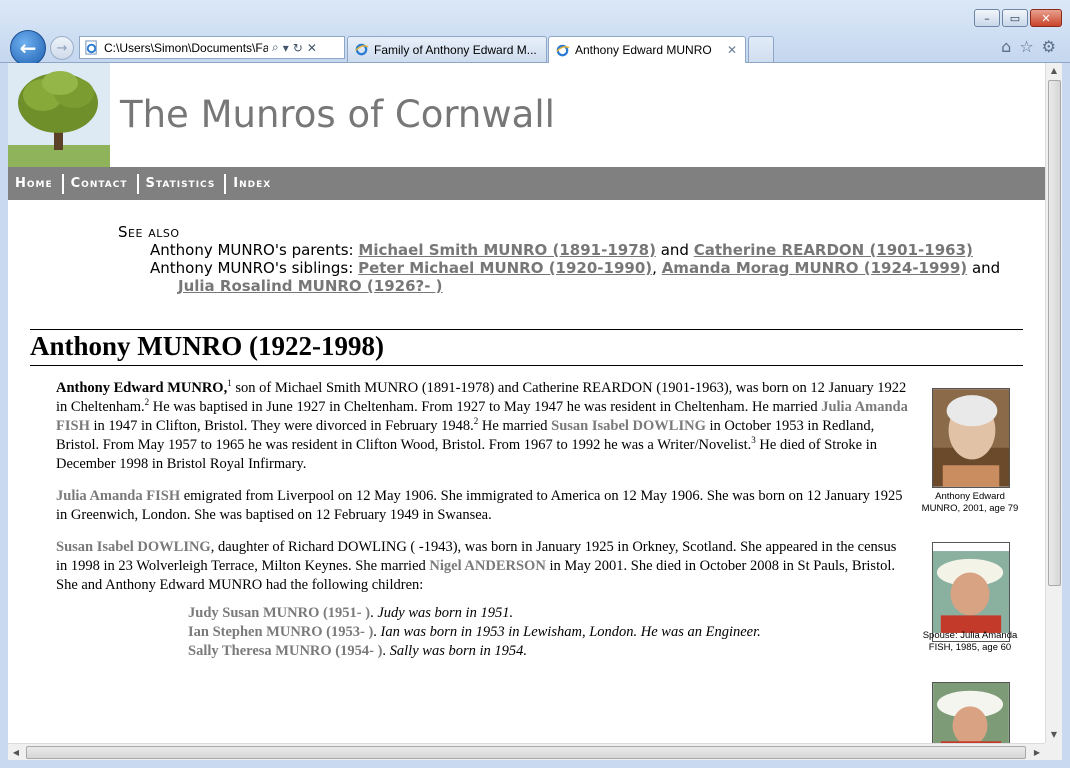  I want to click on scroll-right-icon: ▶, so click(1037, 752).